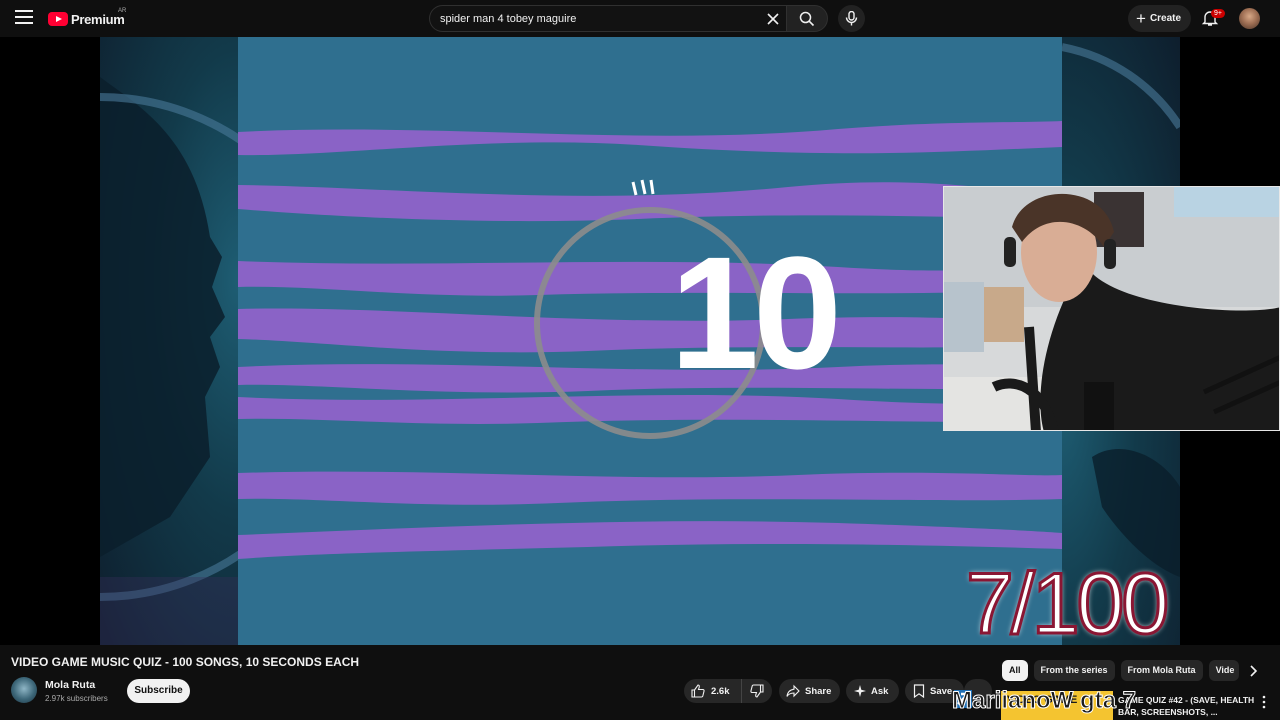  I want to click on region-label: AR, so click(122, 11).